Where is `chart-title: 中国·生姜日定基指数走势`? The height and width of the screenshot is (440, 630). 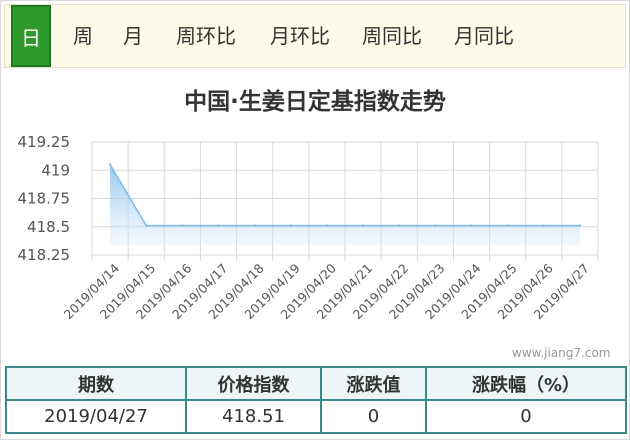
chart-title: 中国·生姜日定基指数走势 is located at coordinates (315, 102).